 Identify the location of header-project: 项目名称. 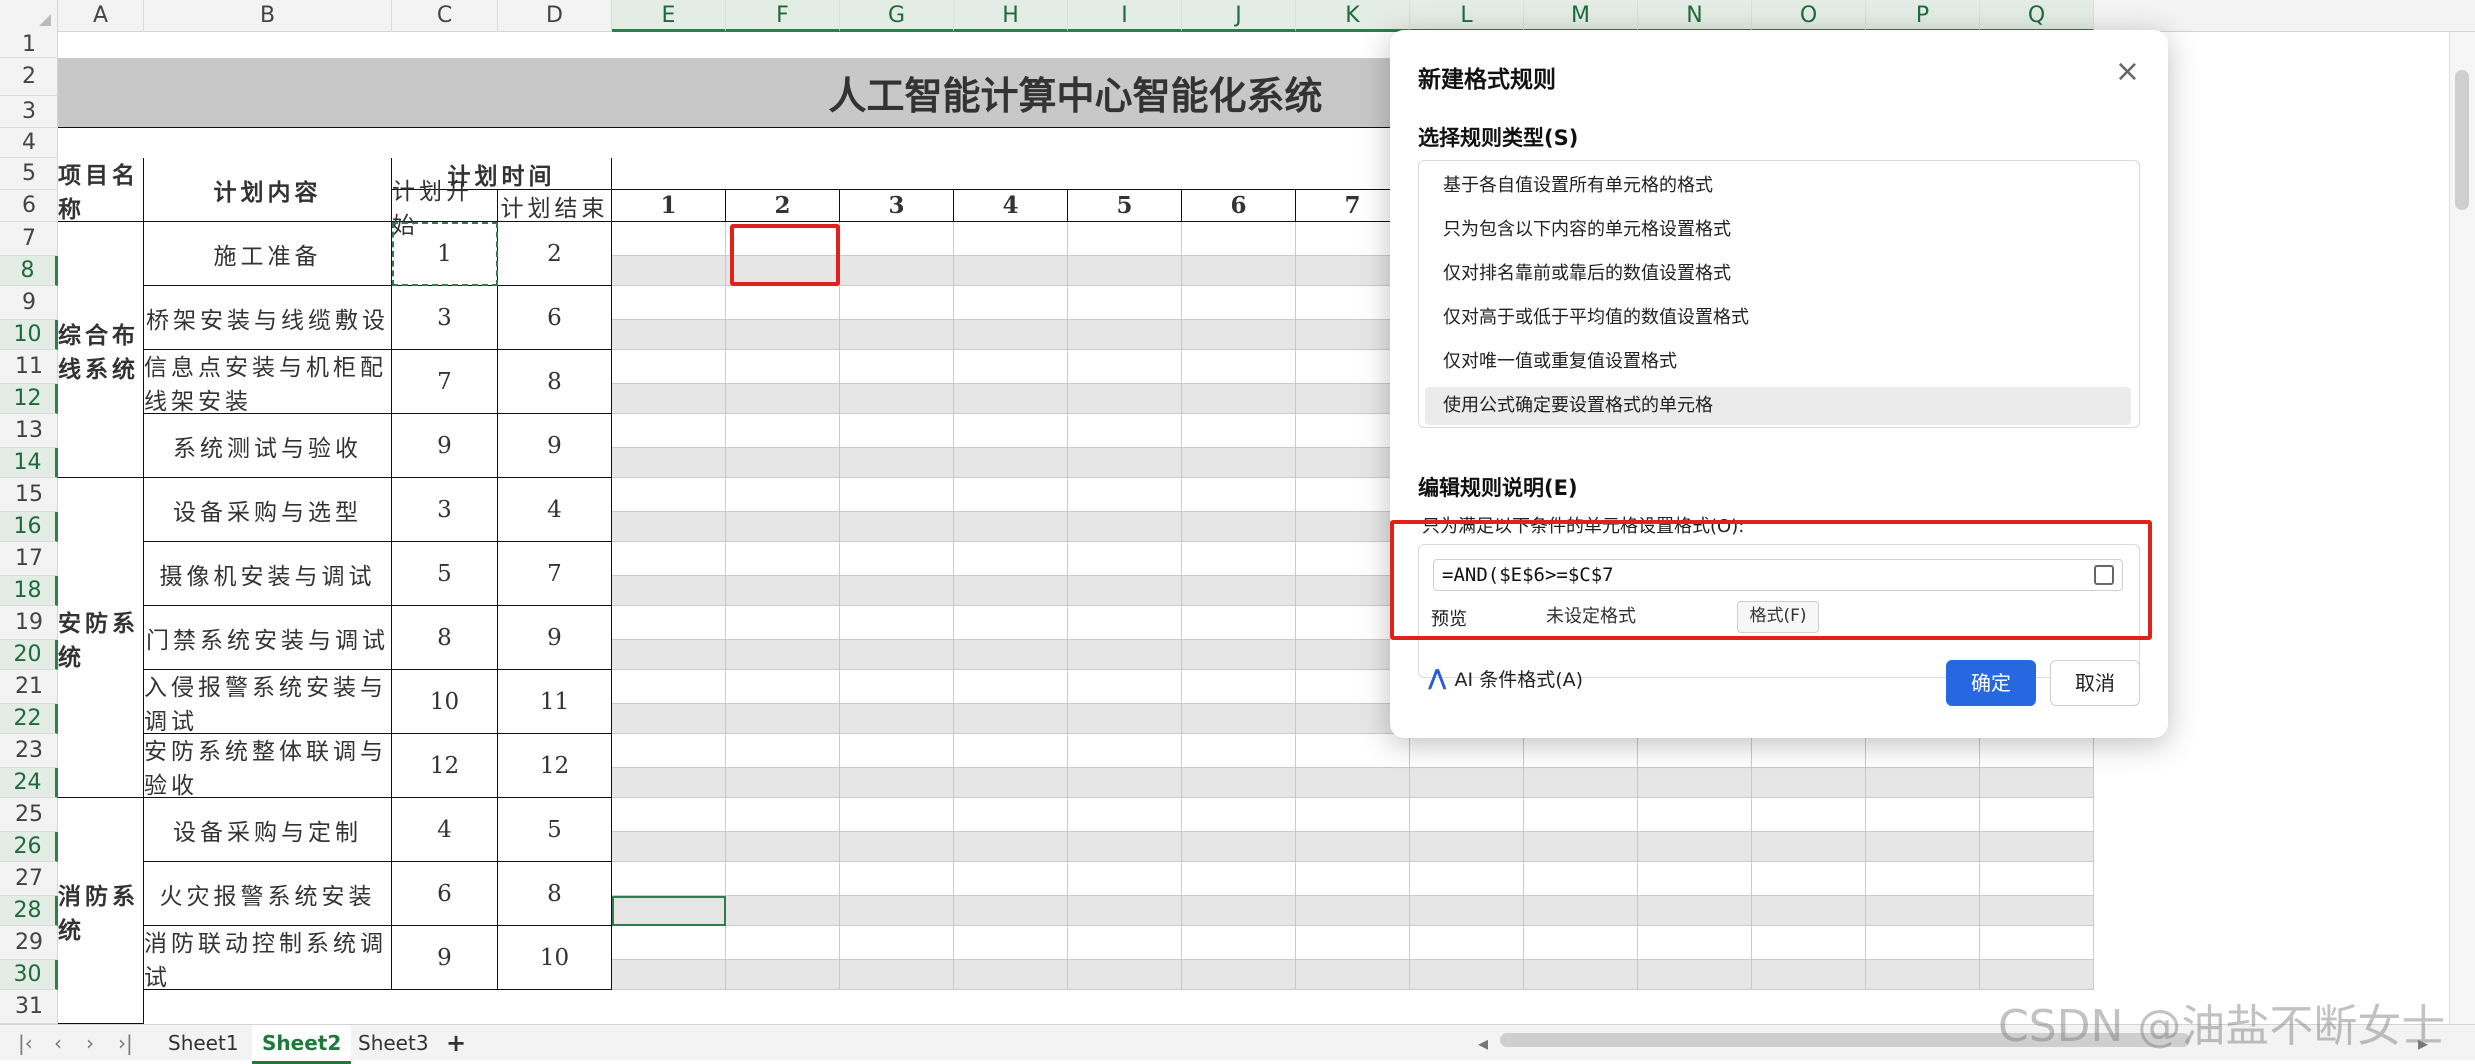
(101, 190).